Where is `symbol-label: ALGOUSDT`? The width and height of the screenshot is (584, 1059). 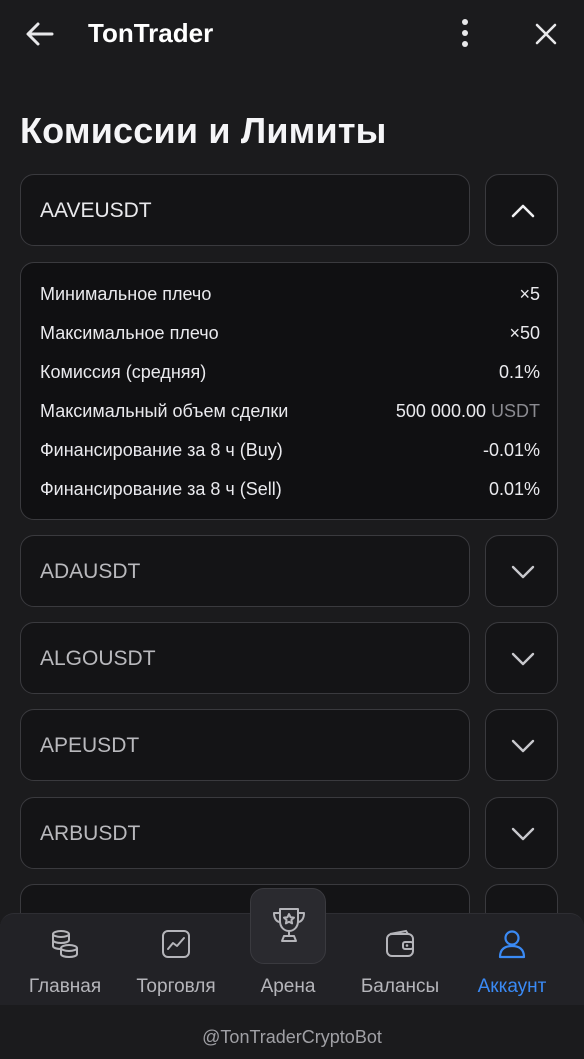
symbol-label: ALGOUSDT is located at coordinates (98, 658).